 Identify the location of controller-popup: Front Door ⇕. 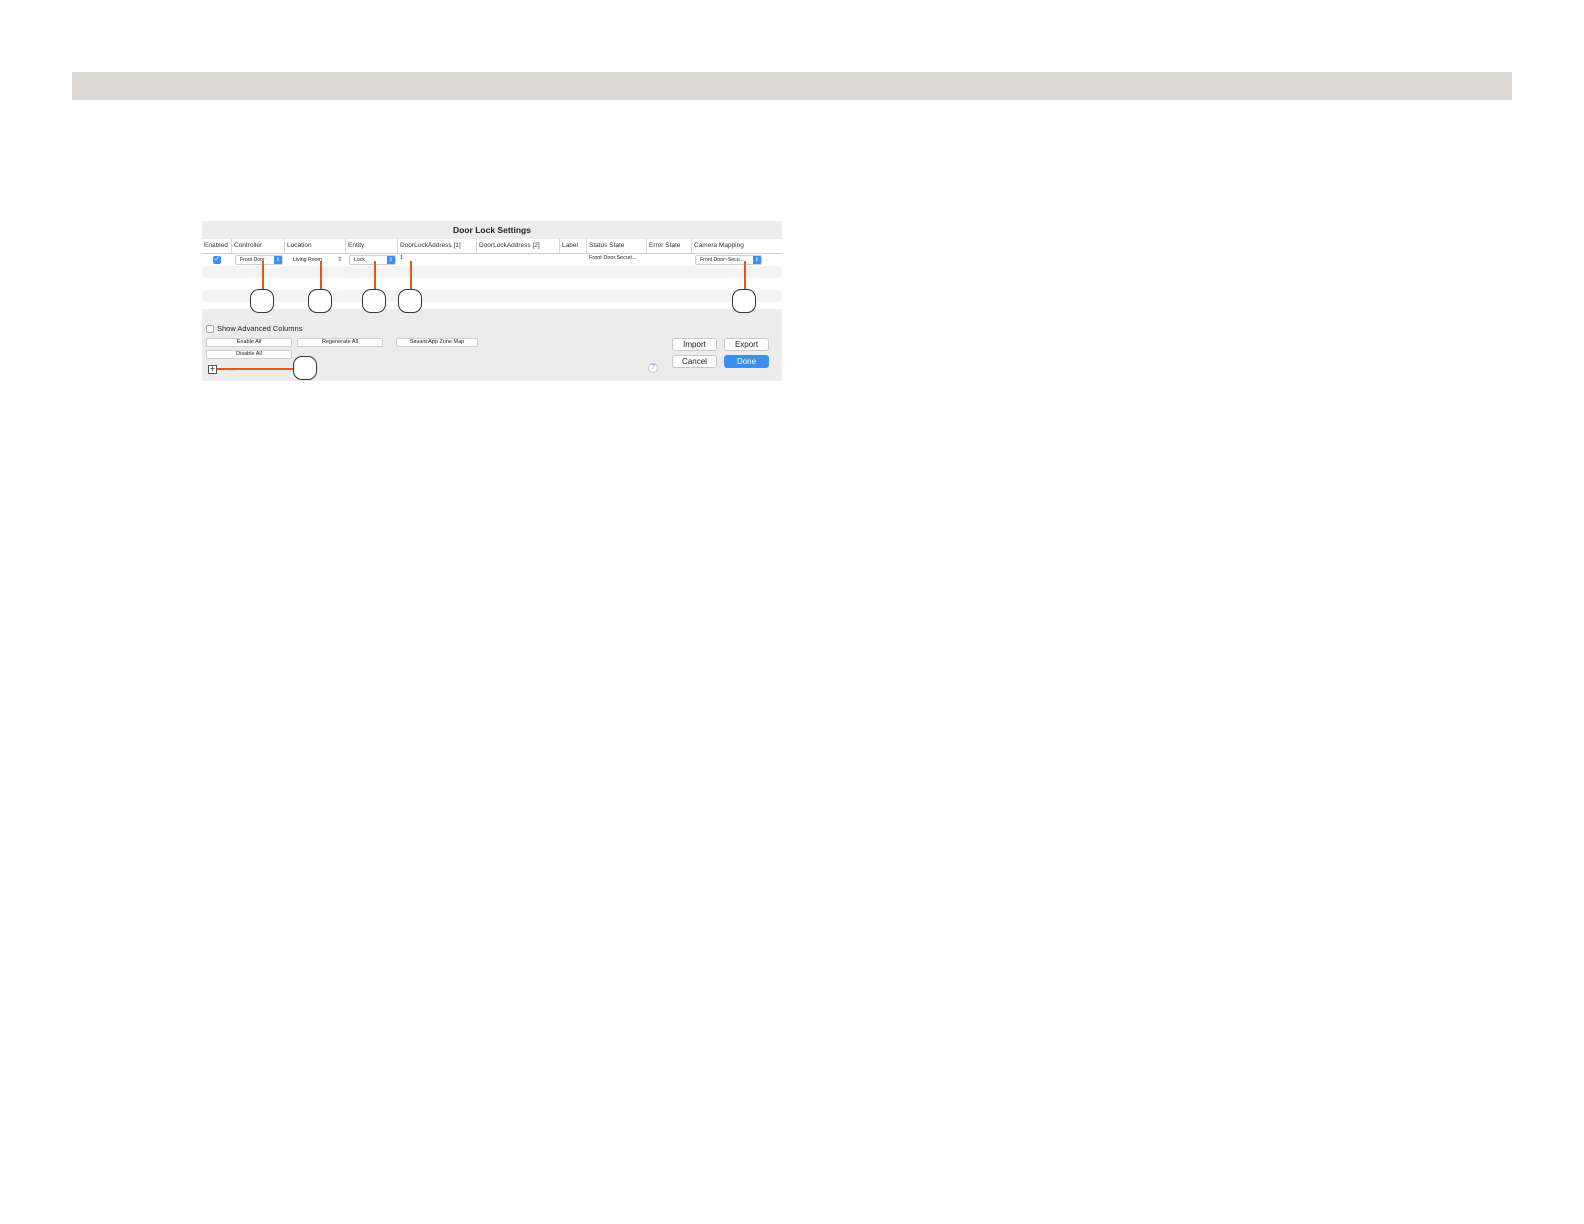
(259, 260).